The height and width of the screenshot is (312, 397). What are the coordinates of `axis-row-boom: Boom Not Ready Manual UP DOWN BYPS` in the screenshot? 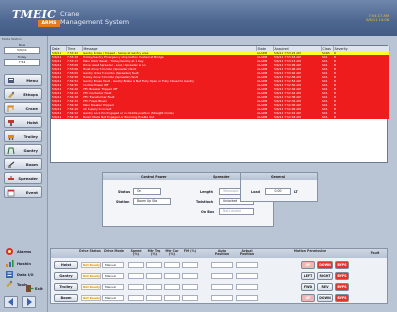 It's located at (219, 298).